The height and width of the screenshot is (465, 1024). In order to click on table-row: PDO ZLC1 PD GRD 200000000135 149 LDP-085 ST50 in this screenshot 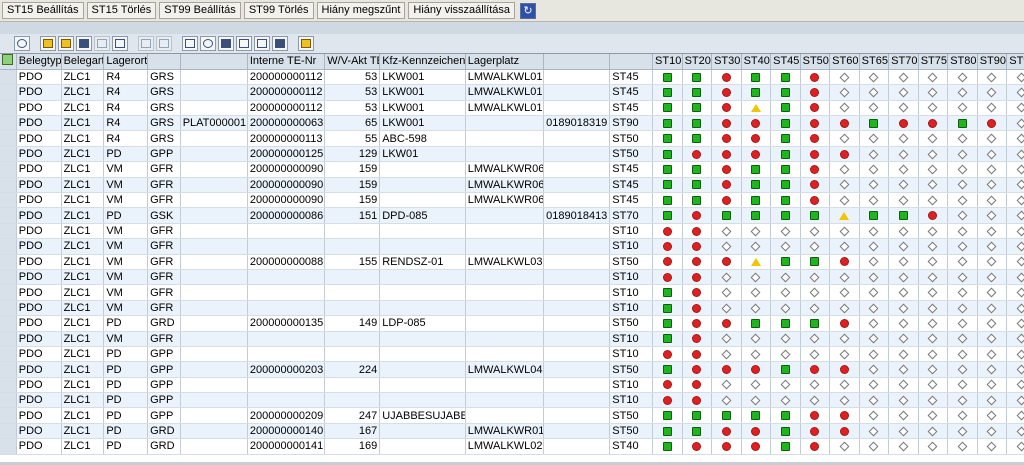, I will do `click(512, 323)`.